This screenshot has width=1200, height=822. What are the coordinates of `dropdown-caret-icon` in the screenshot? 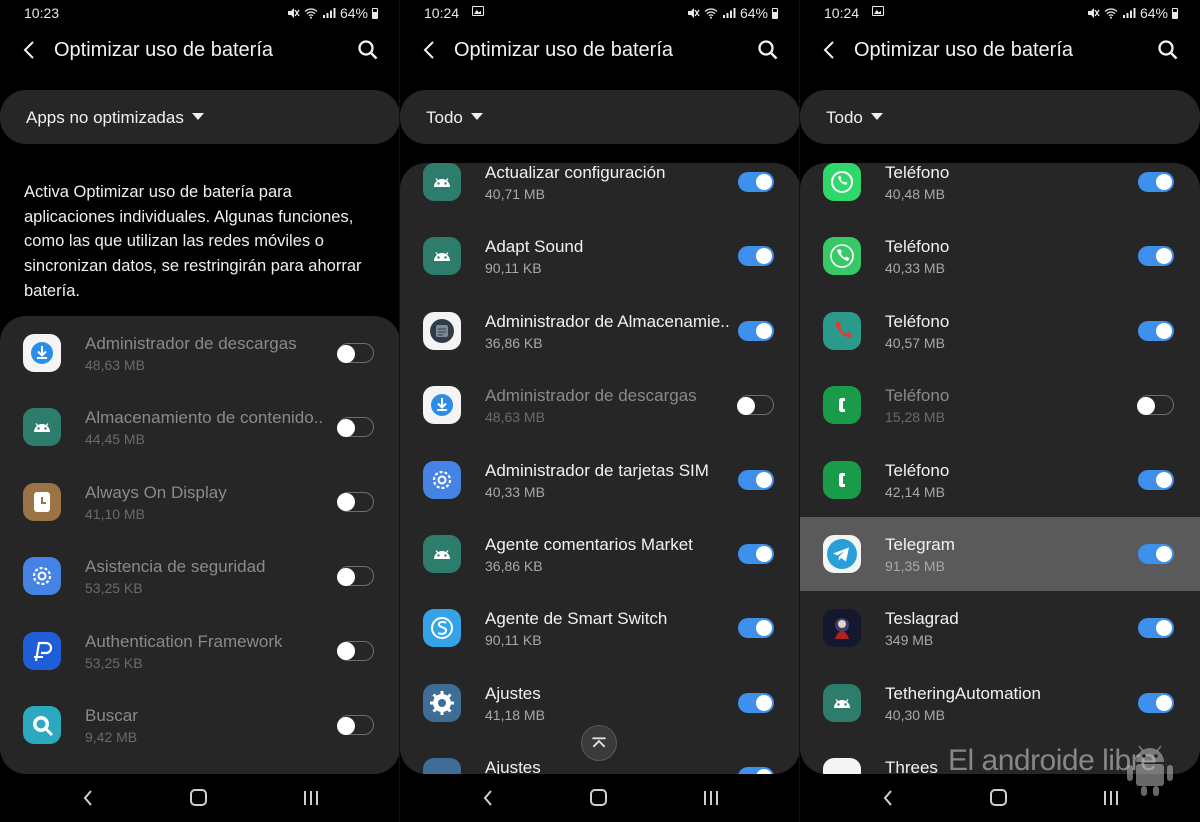 It's located at (197, 116).